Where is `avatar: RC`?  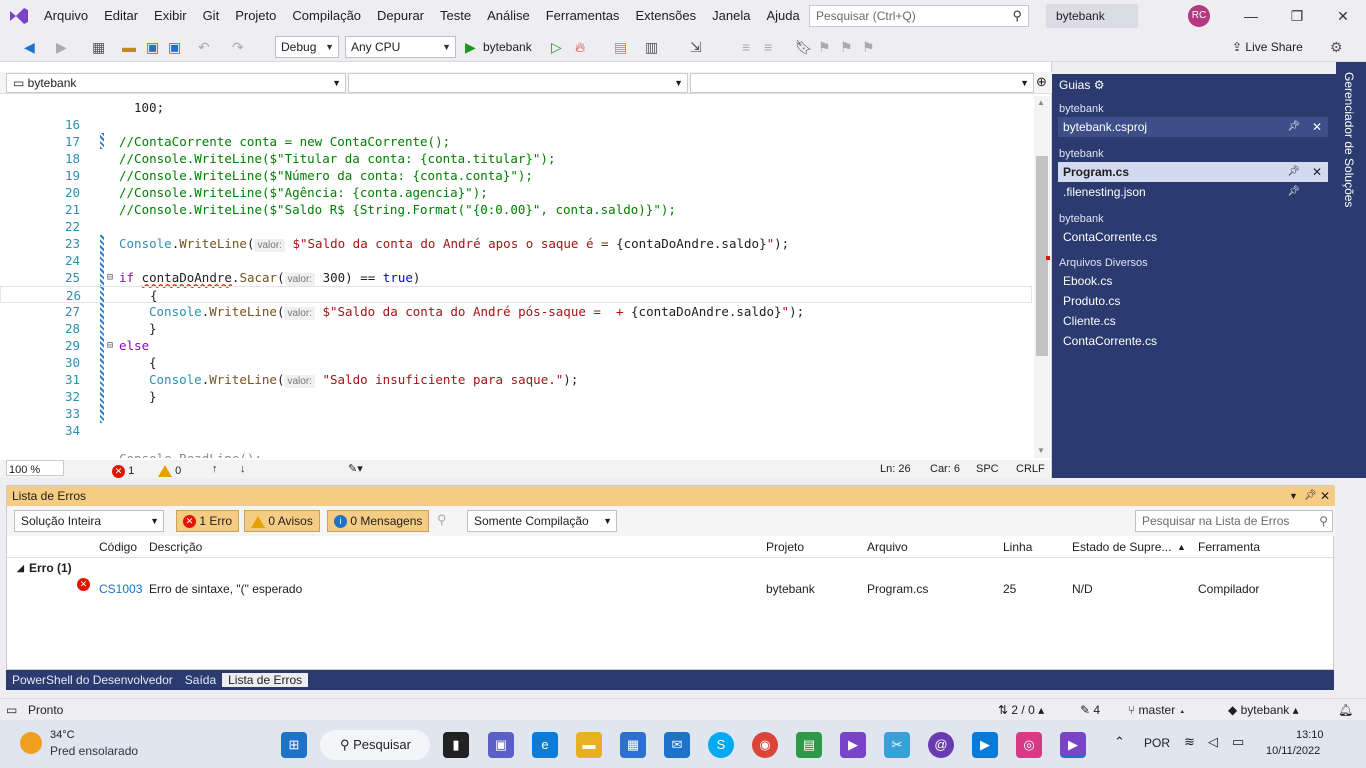 avatar: RC is located at coordinates (1199, 16).